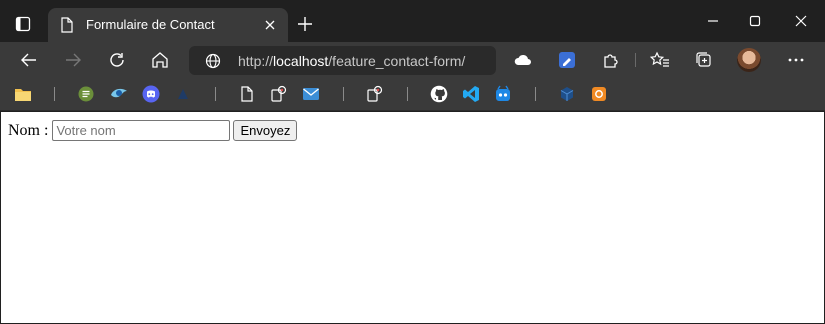  What do you see at coordinates (503, 94) in the screenshot?
I see `gitlab-bot-icon` at bounding box center [503, 94].